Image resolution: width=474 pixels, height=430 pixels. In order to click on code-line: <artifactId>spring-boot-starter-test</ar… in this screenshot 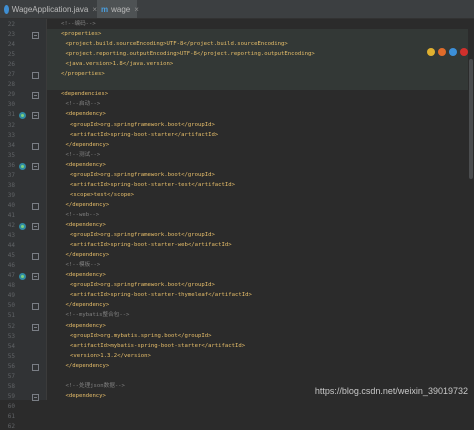, I will do `click(153, 184)`.